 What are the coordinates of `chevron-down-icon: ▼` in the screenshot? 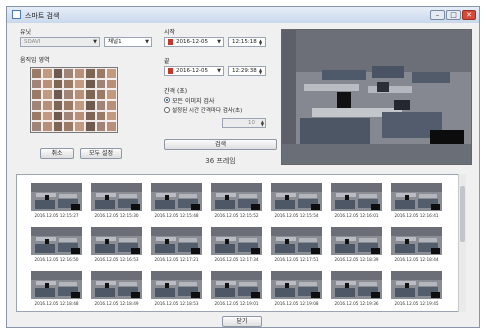 It's located at (95, 42).